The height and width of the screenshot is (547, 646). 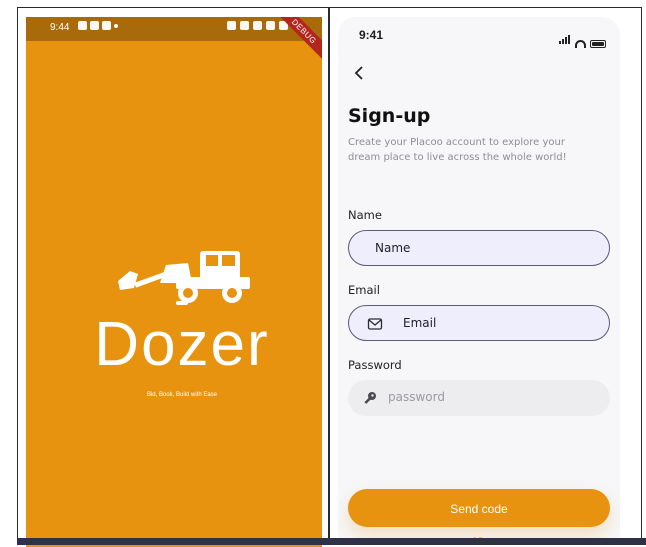 I want to click on system-icons, so click(x=257, y=25).